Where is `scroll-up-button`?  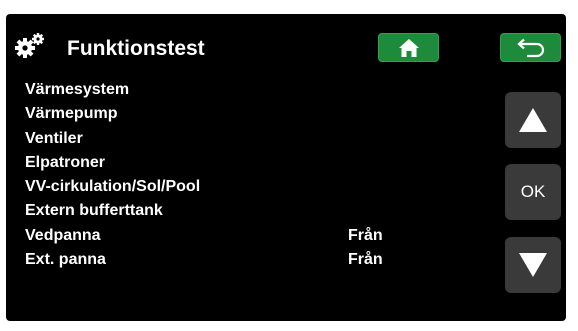 scroll-up-button is located at coordinates (533, 120).